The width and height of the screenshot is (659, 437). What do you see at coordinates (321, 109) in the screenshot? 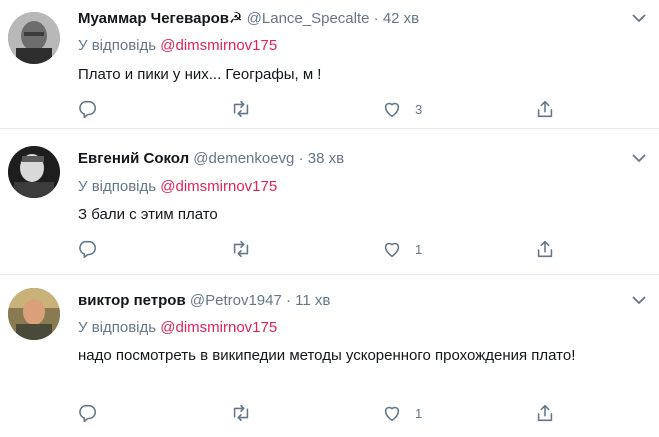
I see `tweet-actions: 3` at bounding box center [321, 109].